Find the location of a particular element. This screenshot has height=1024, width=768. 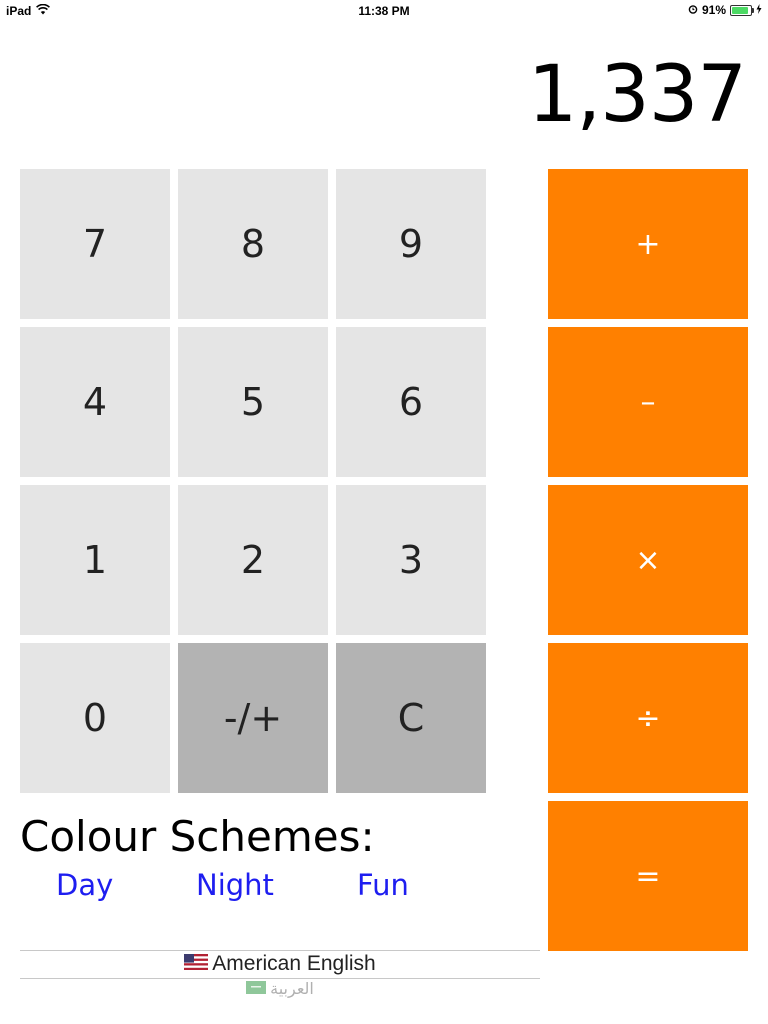

key-5: 5 is located at coordinates (253, 402).